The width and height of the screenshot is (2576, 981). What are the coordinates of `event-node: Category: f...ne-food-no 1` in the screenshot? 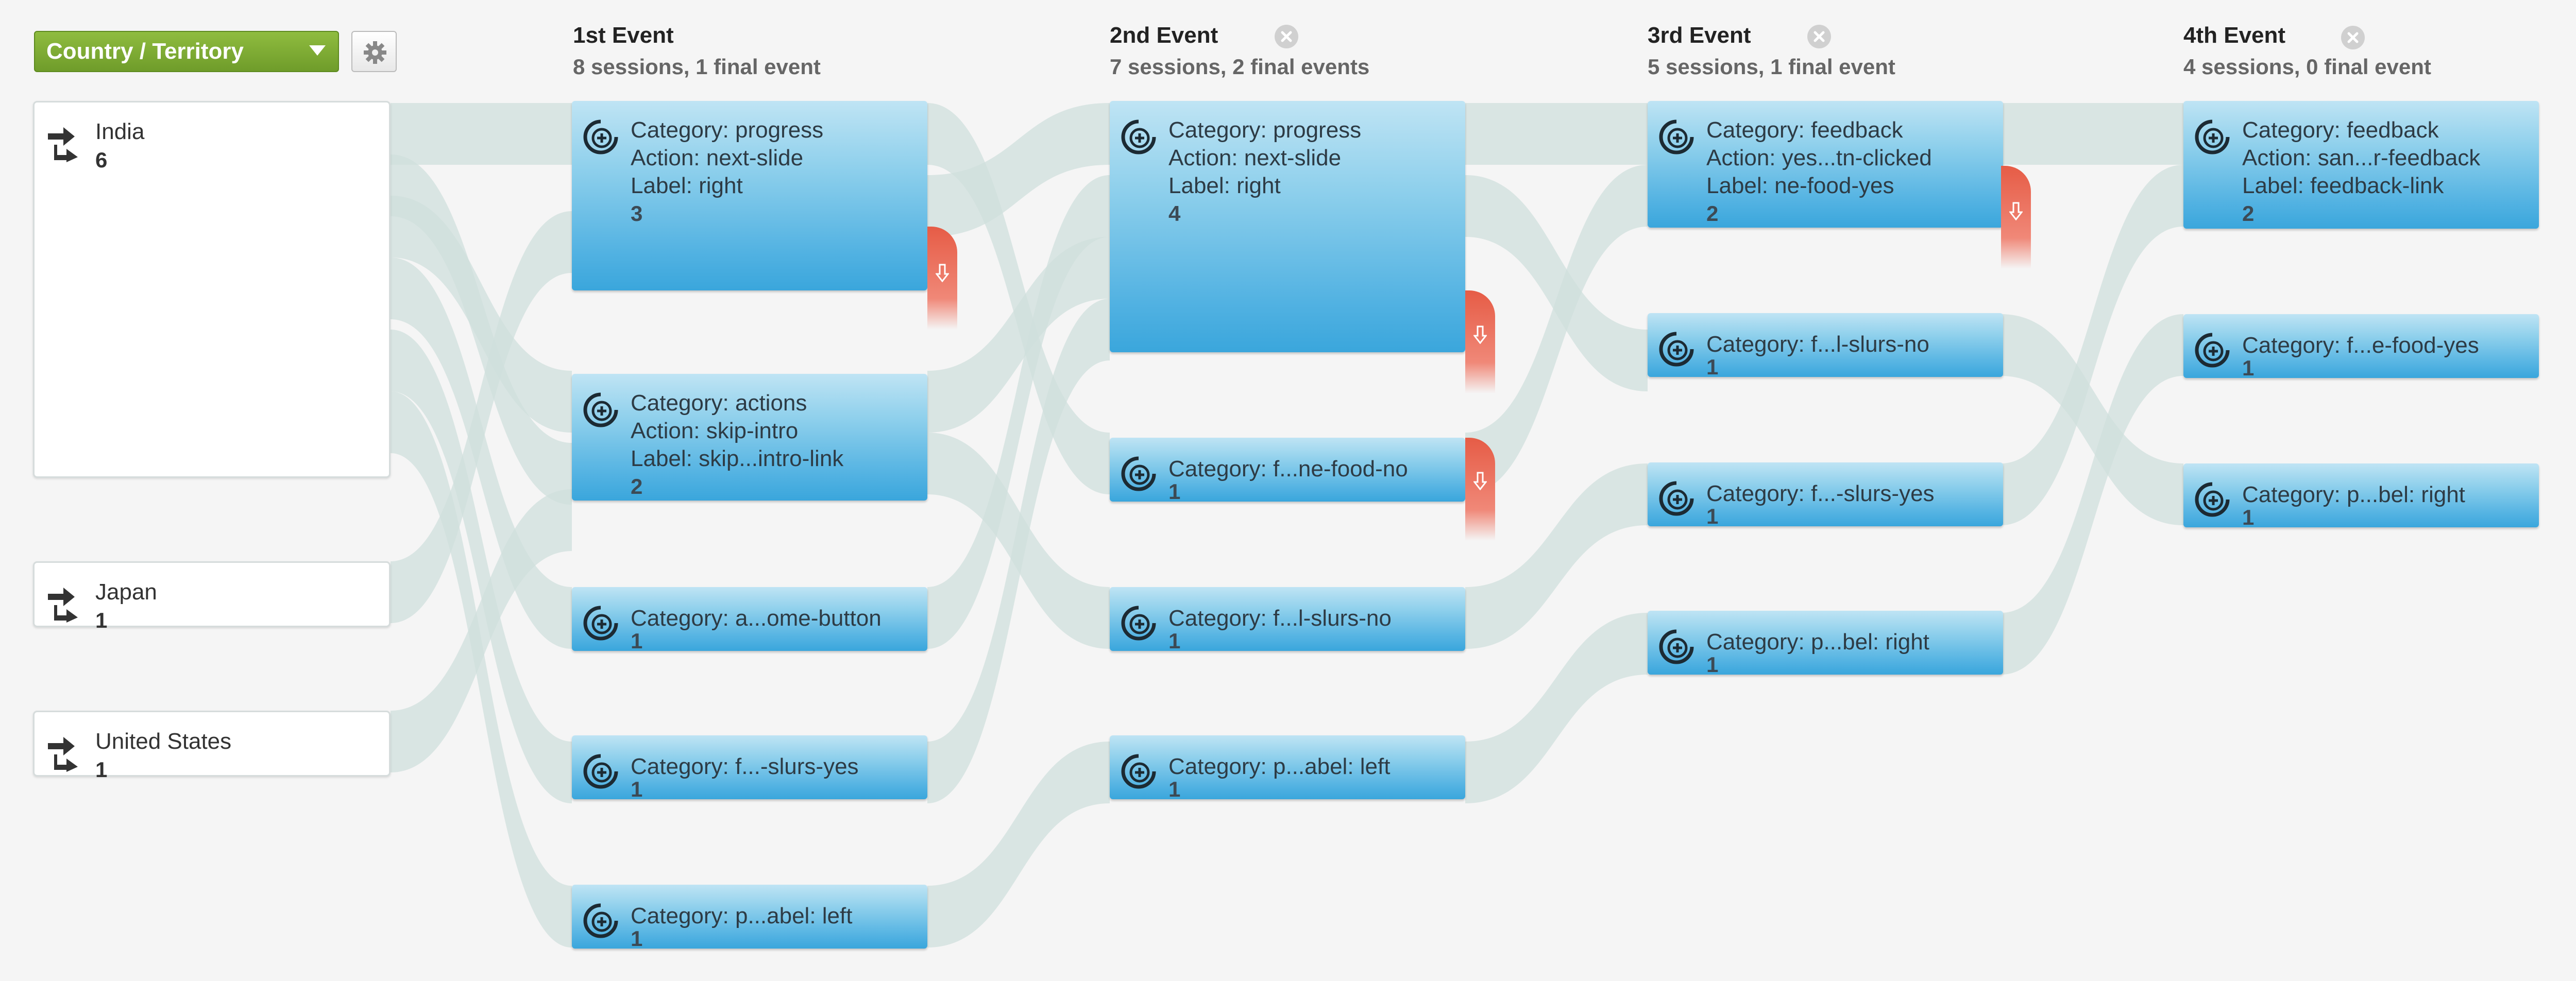 It's located at (1287, 470).